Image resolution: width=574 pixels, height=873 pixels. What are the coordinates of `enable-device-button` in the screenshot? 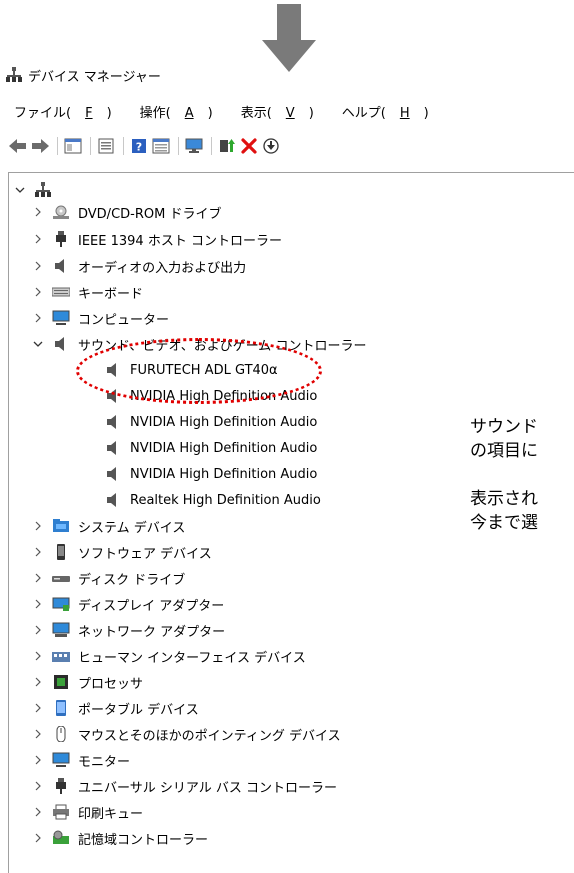 It's located at (271, 146).